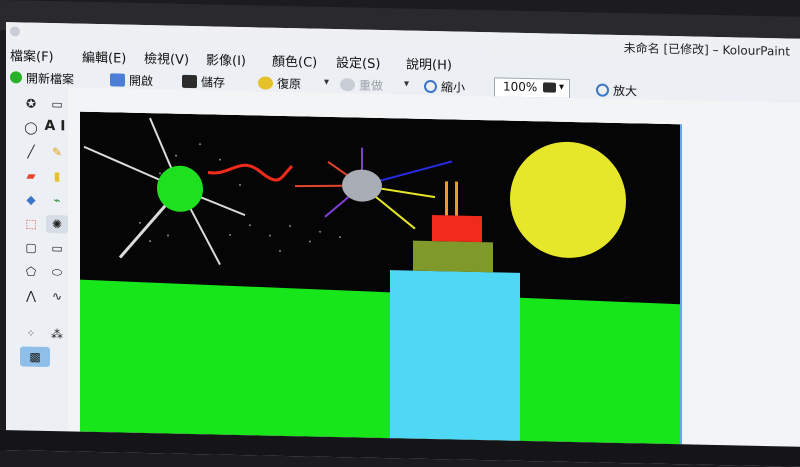 The height and width of the screenshot is (467, 800). I want to click on clear-zoom-icon, so click(549, 87).